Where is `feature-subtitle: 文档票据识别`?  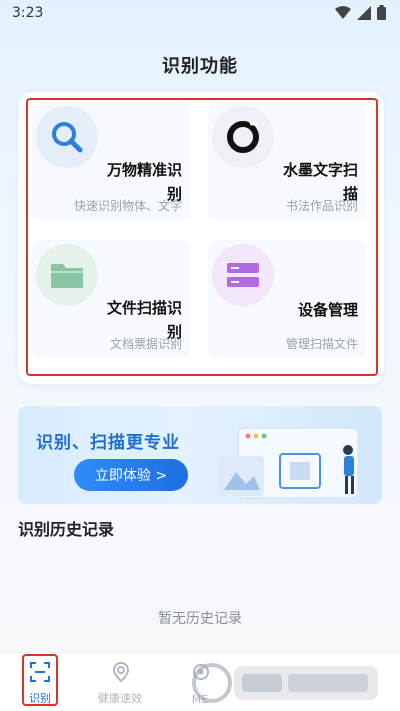
feature-subtitle: 文档票据识别 is located at coordinates (145, 344).